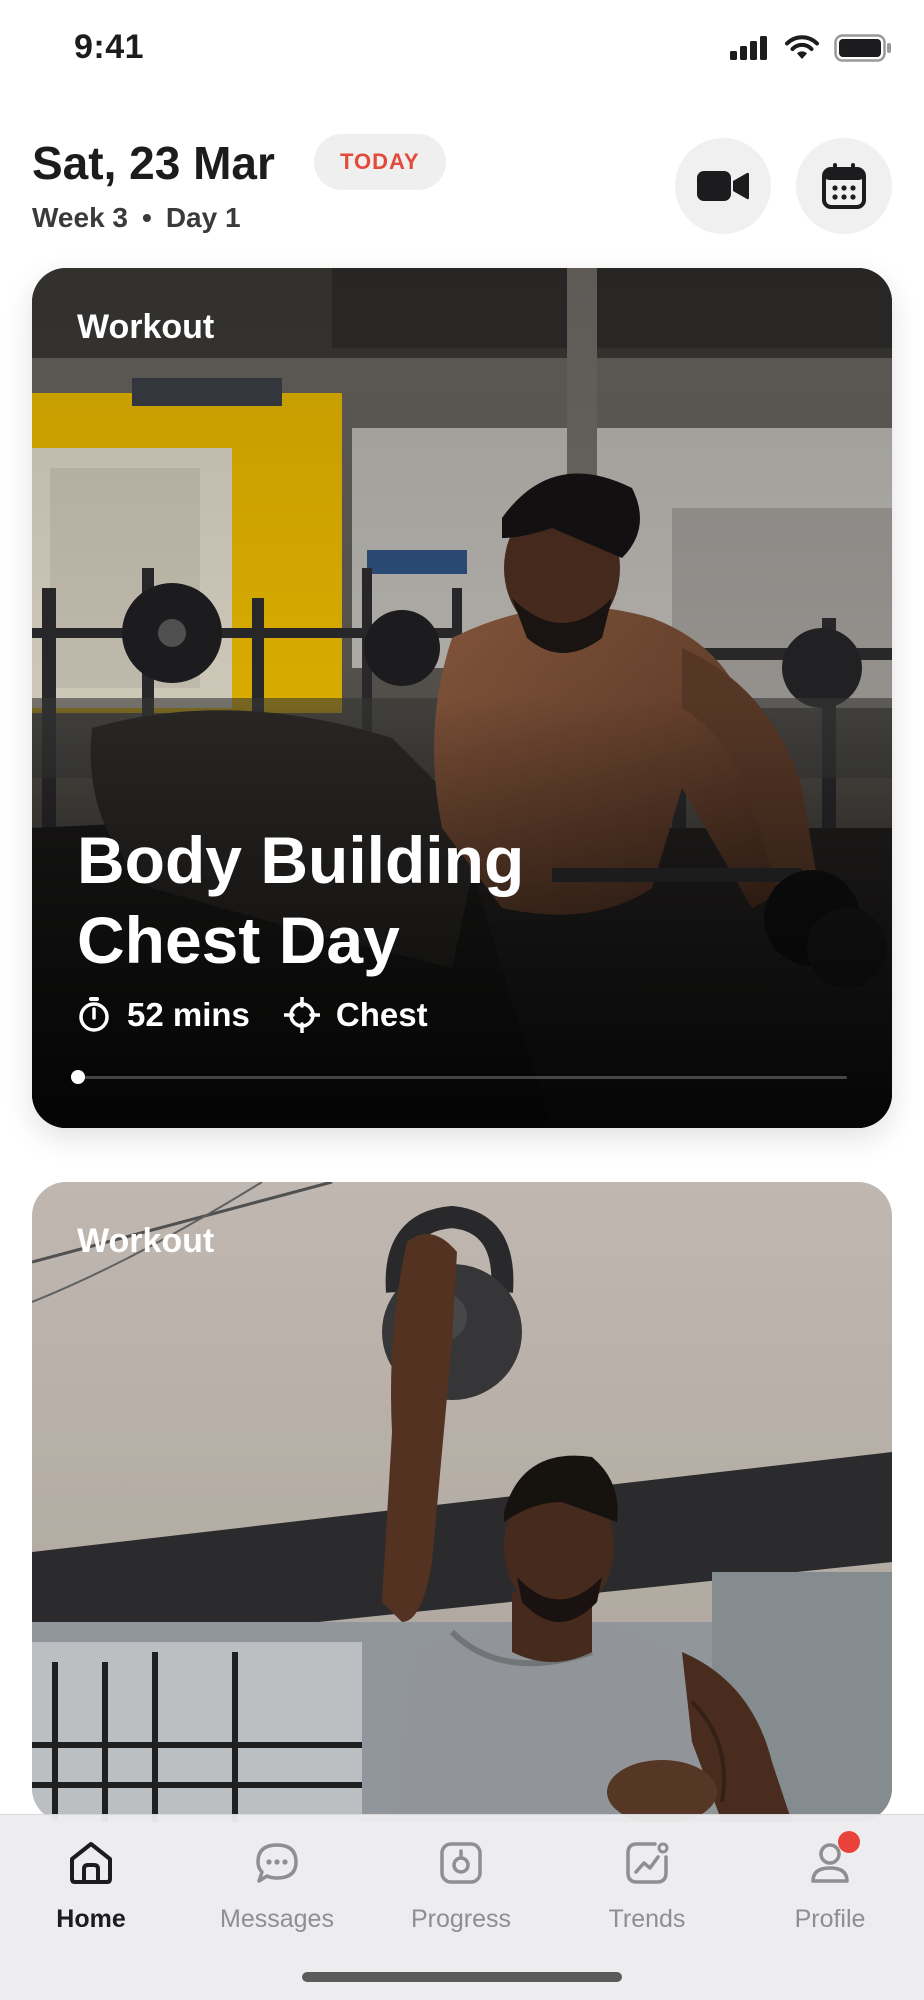 Image resolution: width=924 pixels, height=2000 pixels. I want to click on tab-home-label: Home, so click(91, 1919).